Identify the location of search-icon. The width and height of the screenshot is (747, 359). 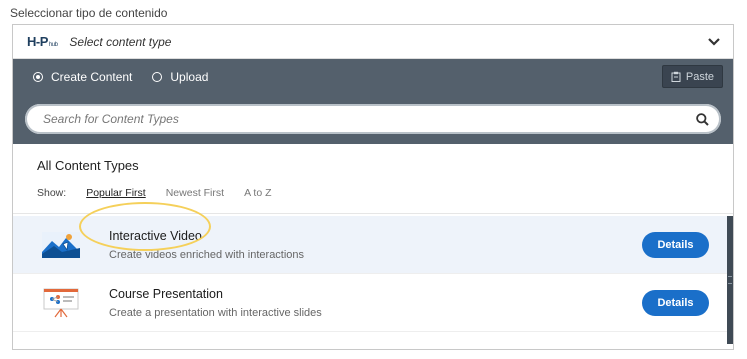
(702, 119).